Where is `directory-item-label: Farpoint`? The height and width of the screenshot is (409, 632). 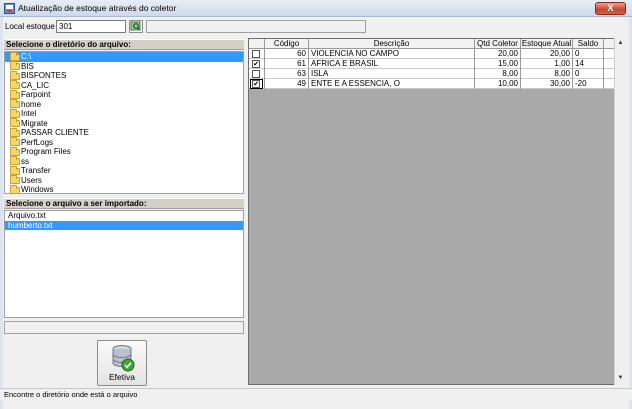
directory-item-label: Farpoint is located at coordinates (36, 94).